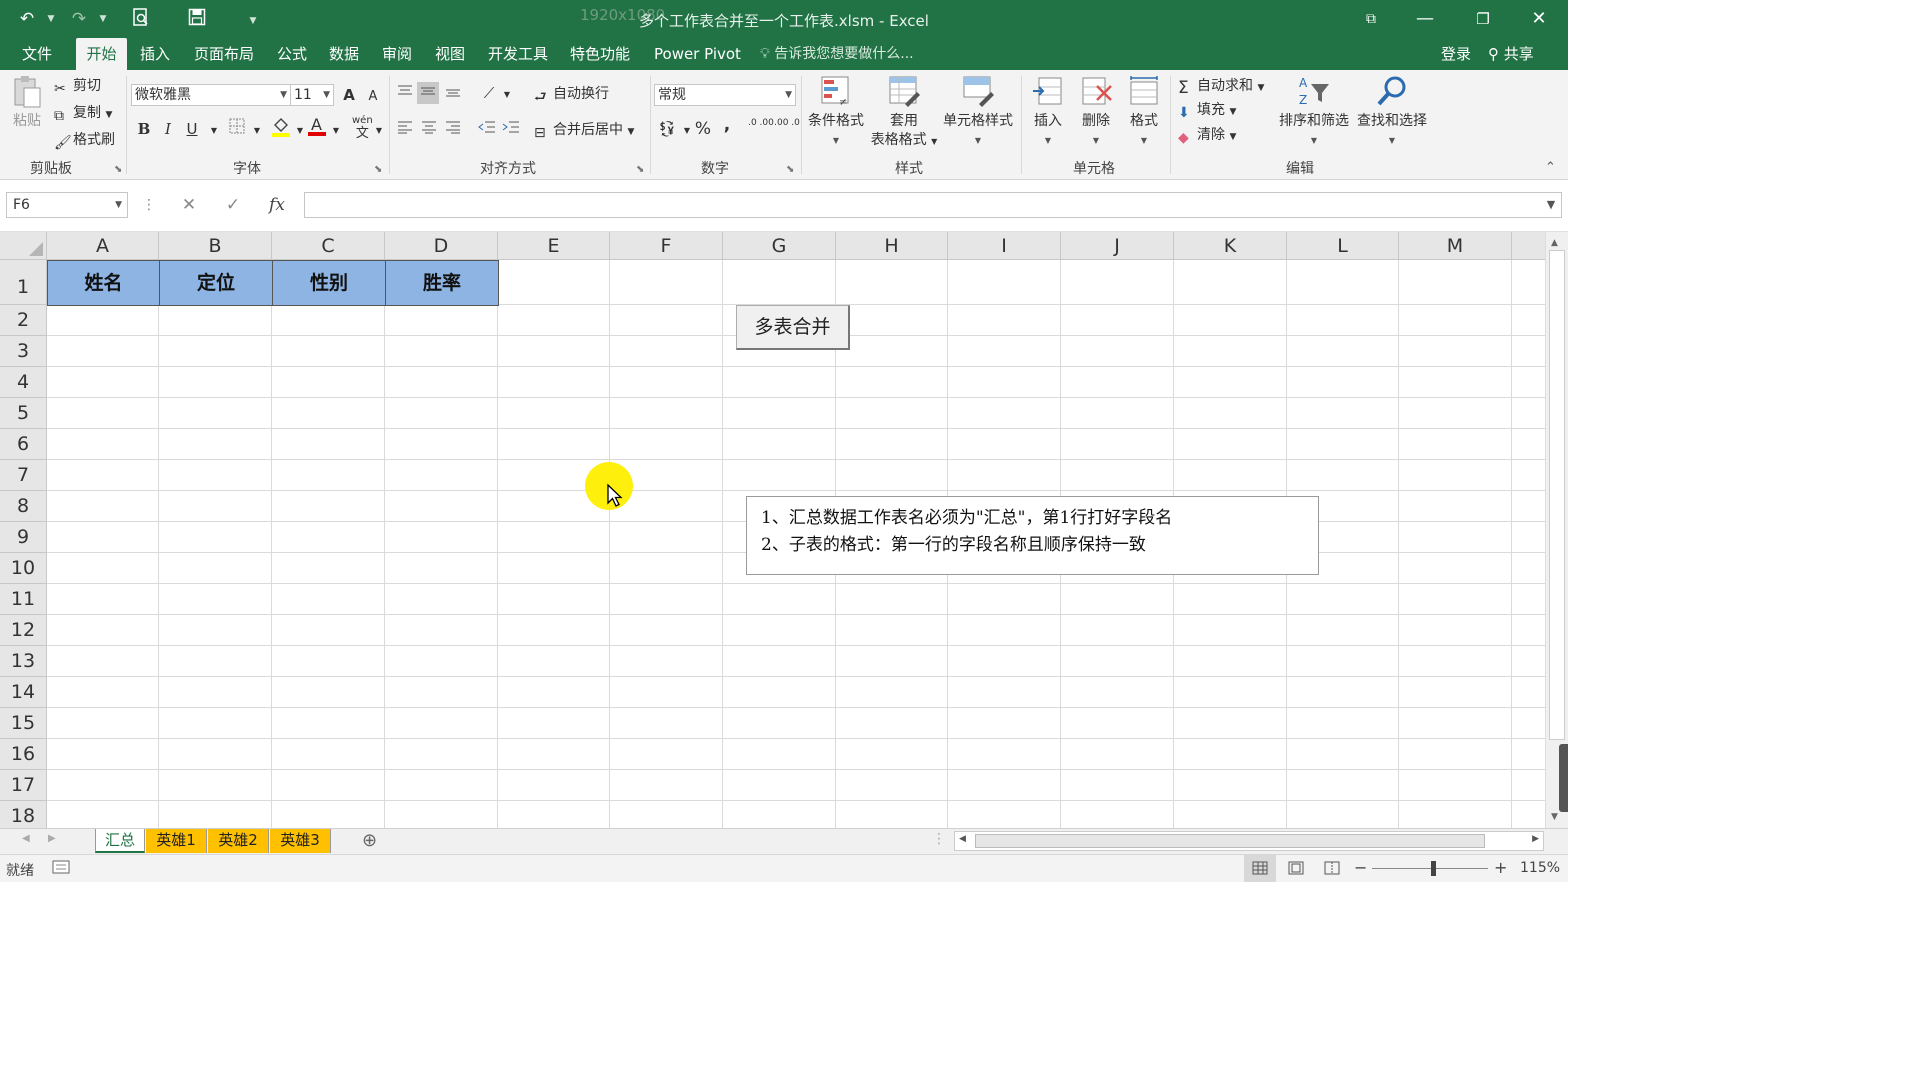  Describe the element at coordinates (23, 320) in the screenshot. I see `row-header: 2` at that location.